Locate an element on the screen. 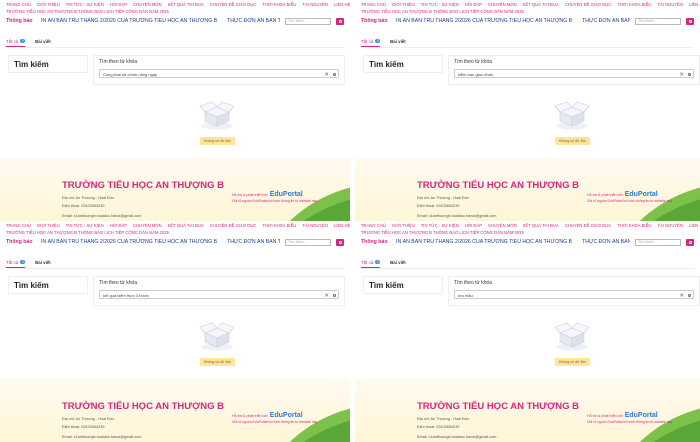 This screenshot has width=700, height=442. keyword-input: Công khai tài chính năng ngày ✕ is located at coordinates (219, 73).